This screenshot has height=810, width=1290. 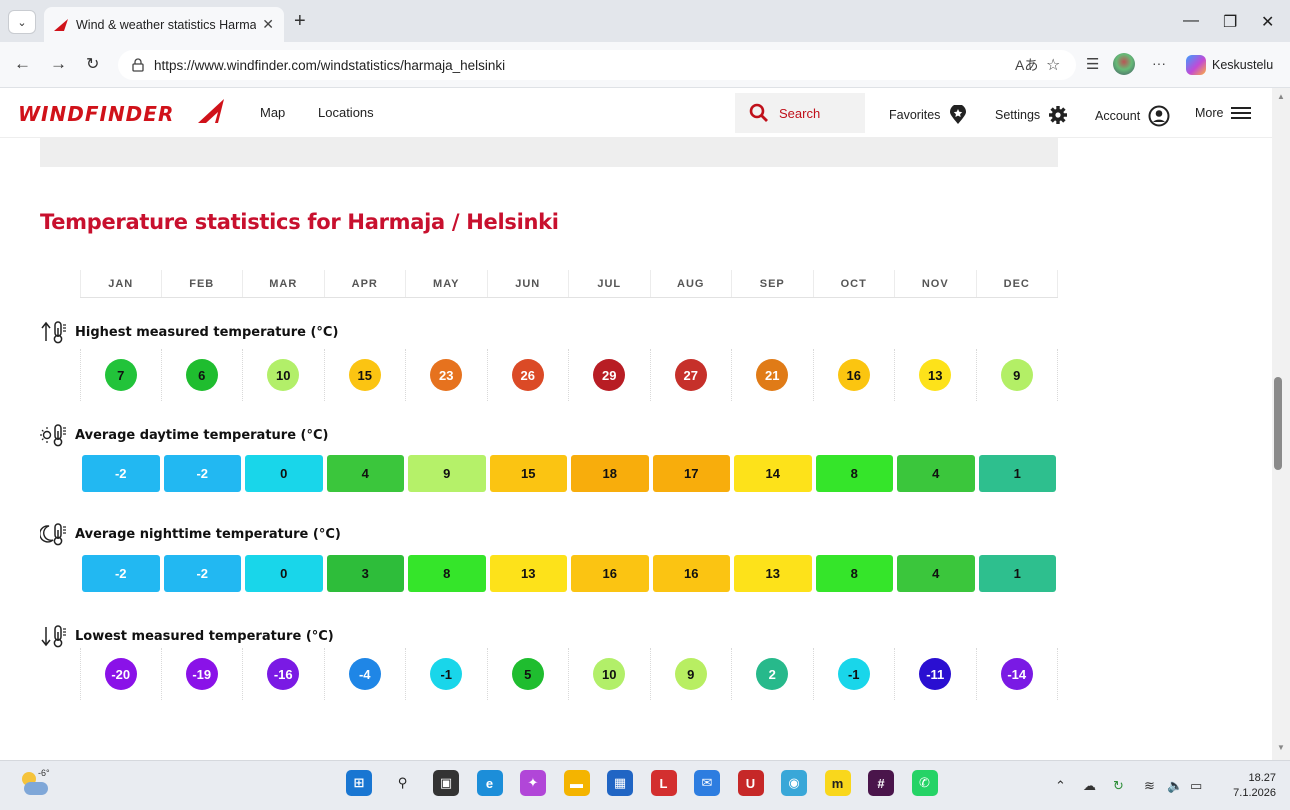 I want to click on edge-icon: e, so click(x=489, y=783).